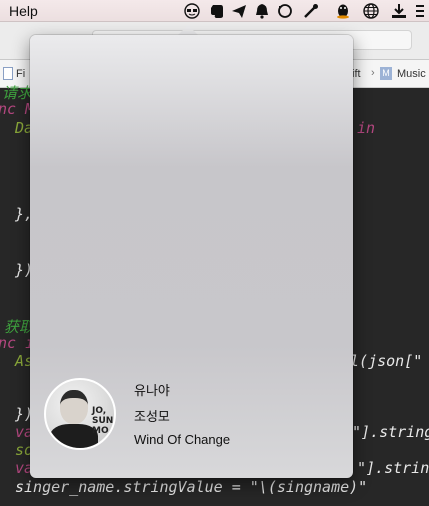 The height and width of the screenshot is (506, 429). Describe the element at coordinates (371, 11) in the screenshot. I see `globe-icon` at that location.